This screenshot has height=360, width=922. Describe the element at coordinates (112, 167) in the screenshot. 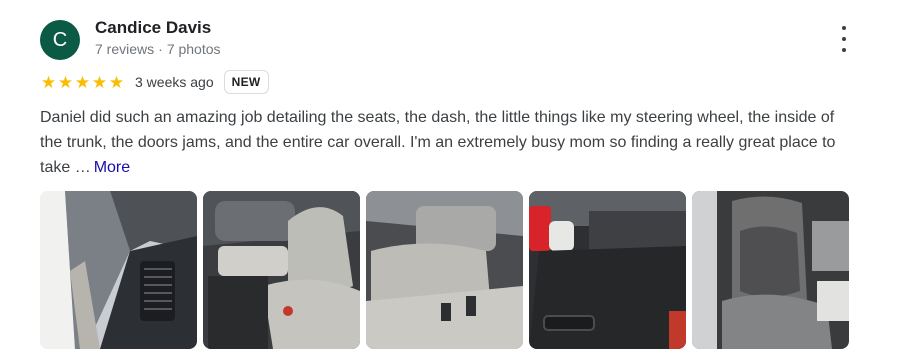

I see `more-link: More` at that location.